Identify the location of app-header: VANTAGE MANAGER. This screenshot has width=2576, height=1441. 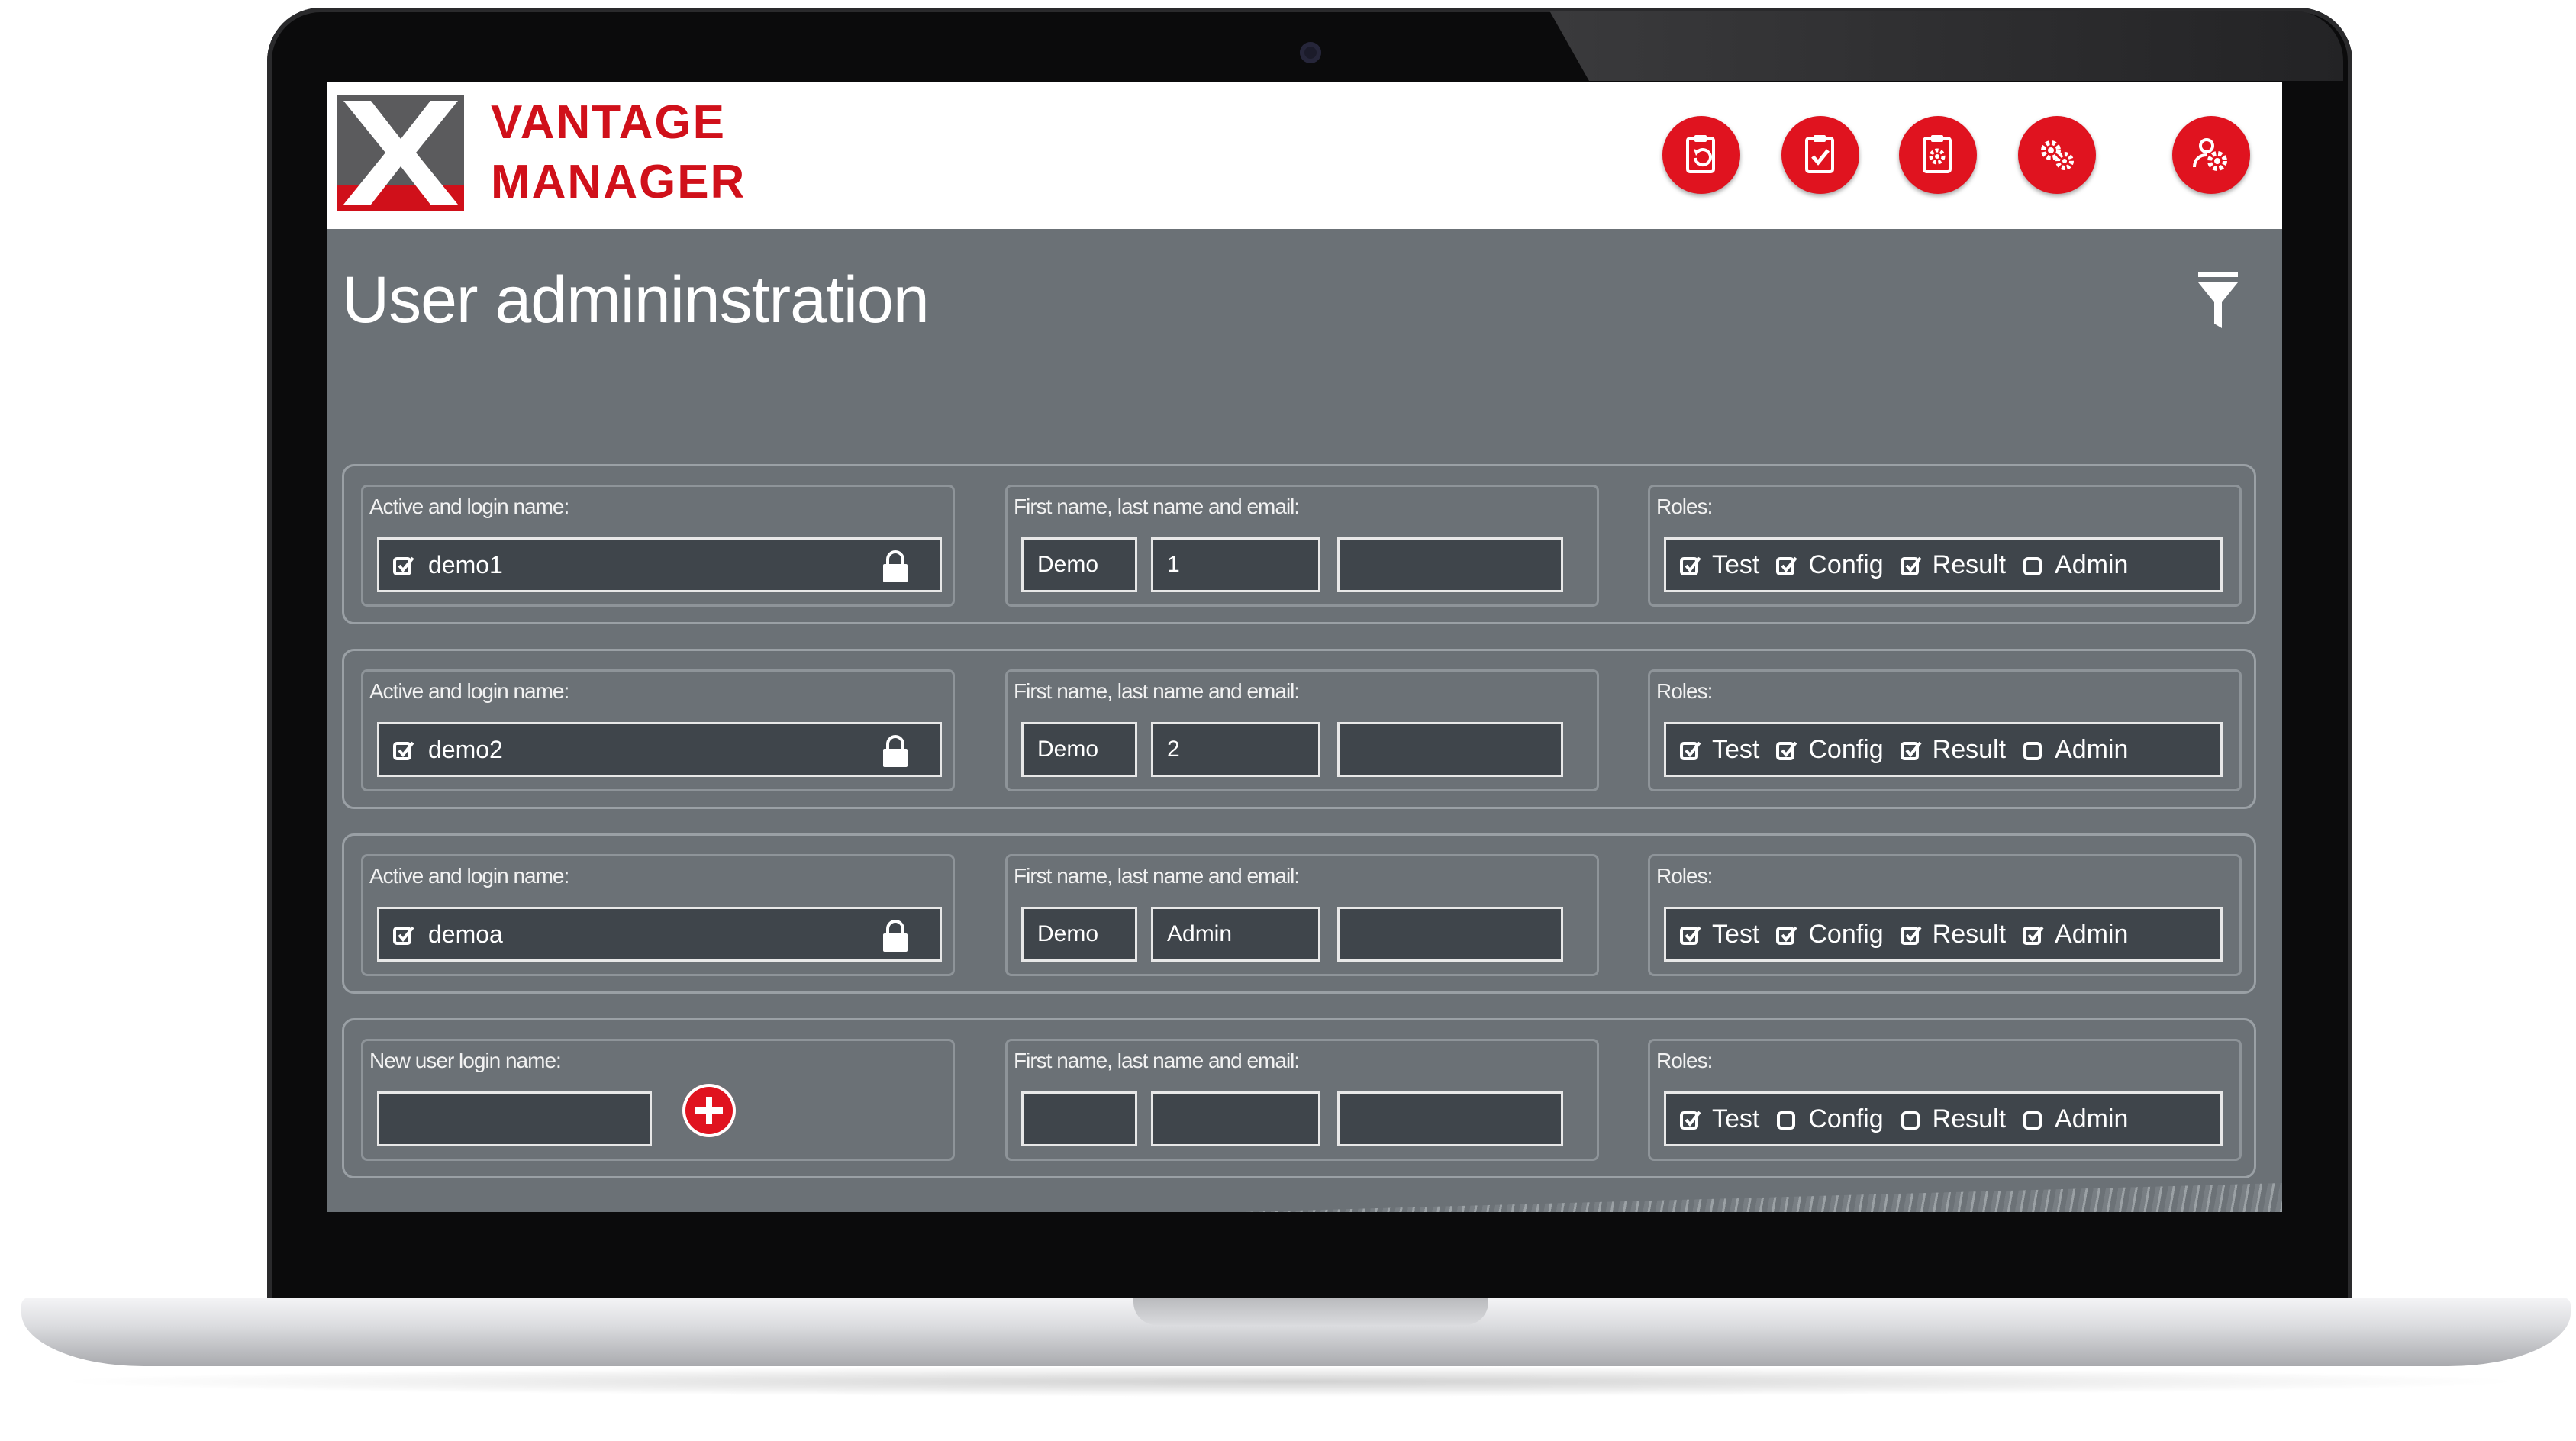
(1305, 155).